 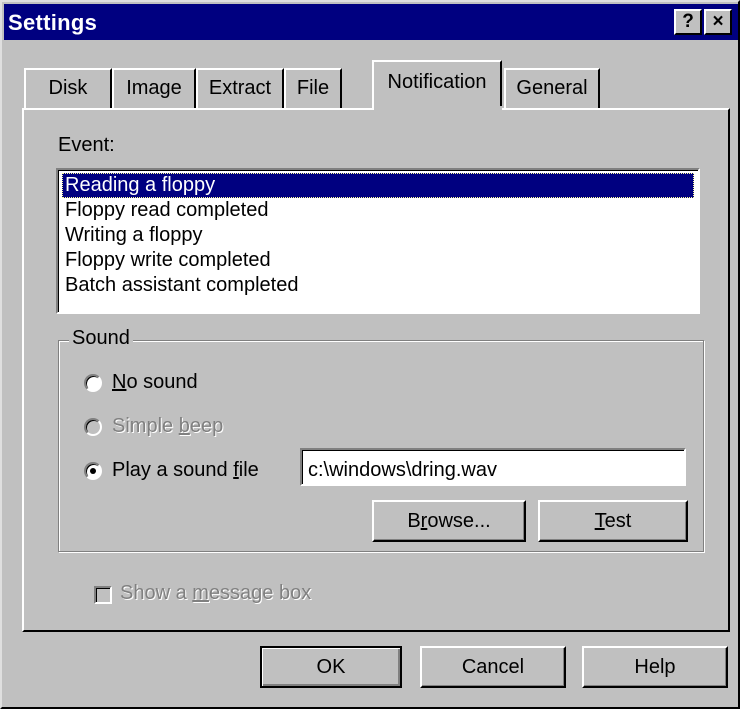 What do you see at coordinates (93, 383) in the screenshot?
I see `no-sound-radio` at bounding box center [93, 383].